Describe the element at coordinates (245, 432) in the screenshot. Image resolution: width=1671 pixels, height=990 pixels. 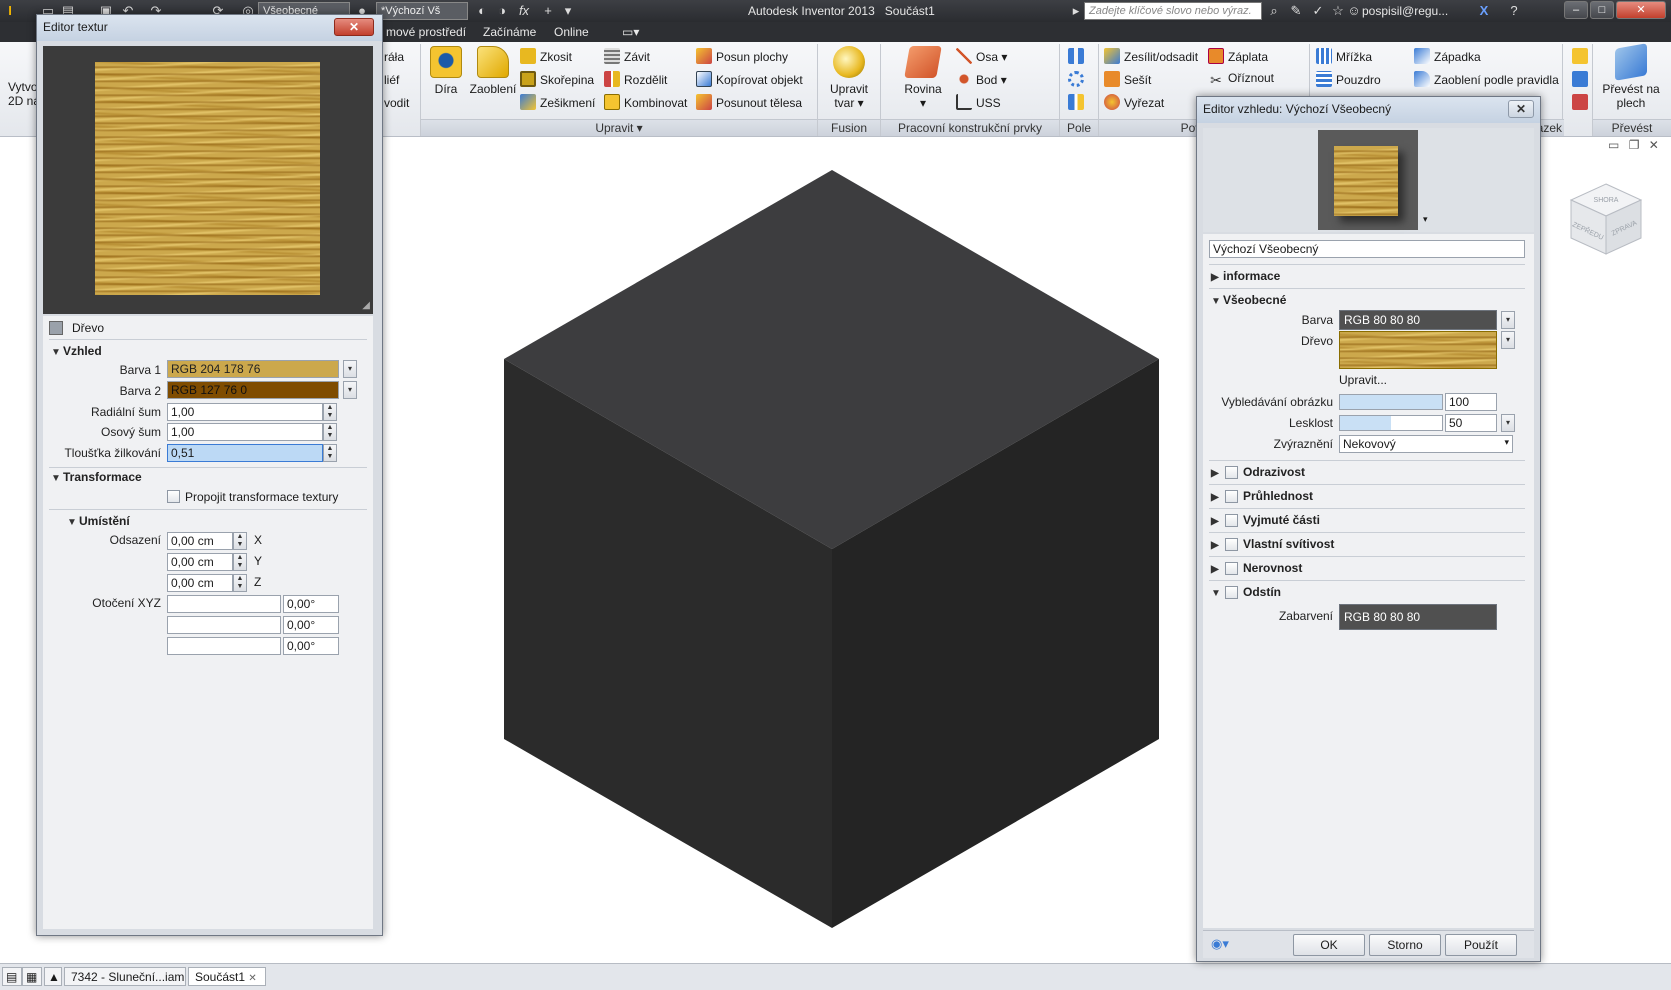
I see `axial-noise-input: 1,00` at that location.